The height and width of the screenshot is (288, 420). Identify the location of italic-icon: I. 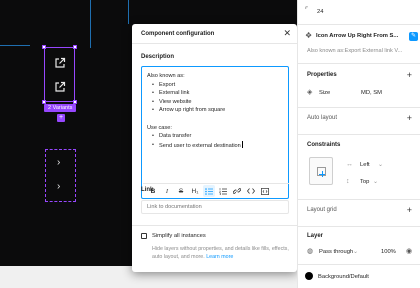
(167, 191).